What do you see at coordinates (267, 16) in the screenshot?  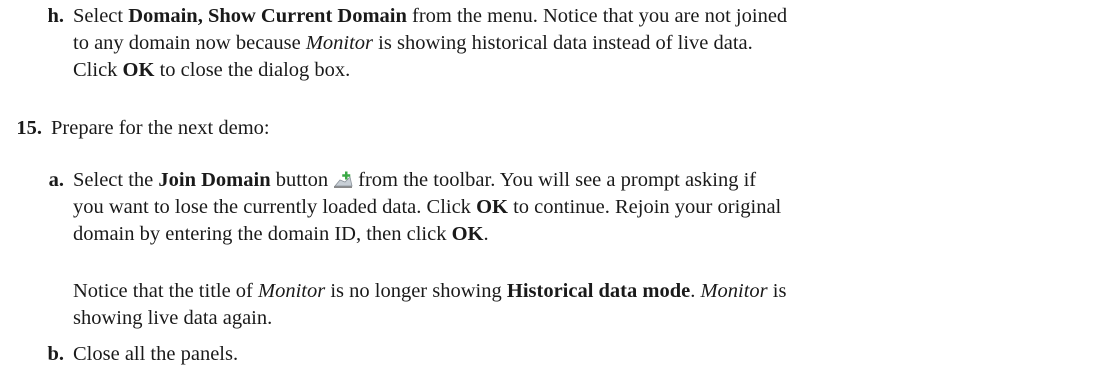 I see `text-run: Domain, Show Current Domain` at bounding box center [267, 16].